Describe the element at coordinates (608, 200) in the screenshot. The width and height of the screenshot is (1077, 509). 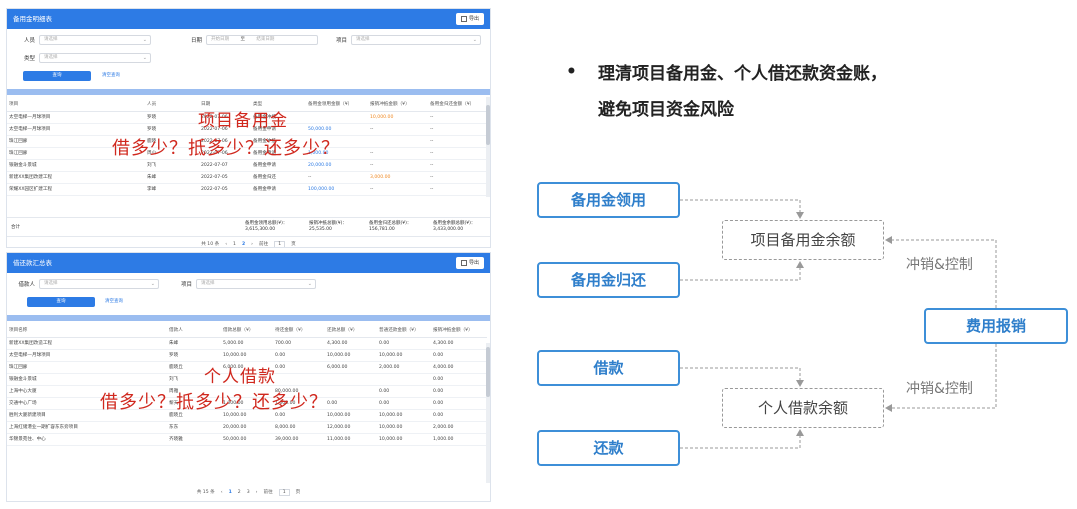
I see `flow-reserve-use: 备用金领用` at that location.